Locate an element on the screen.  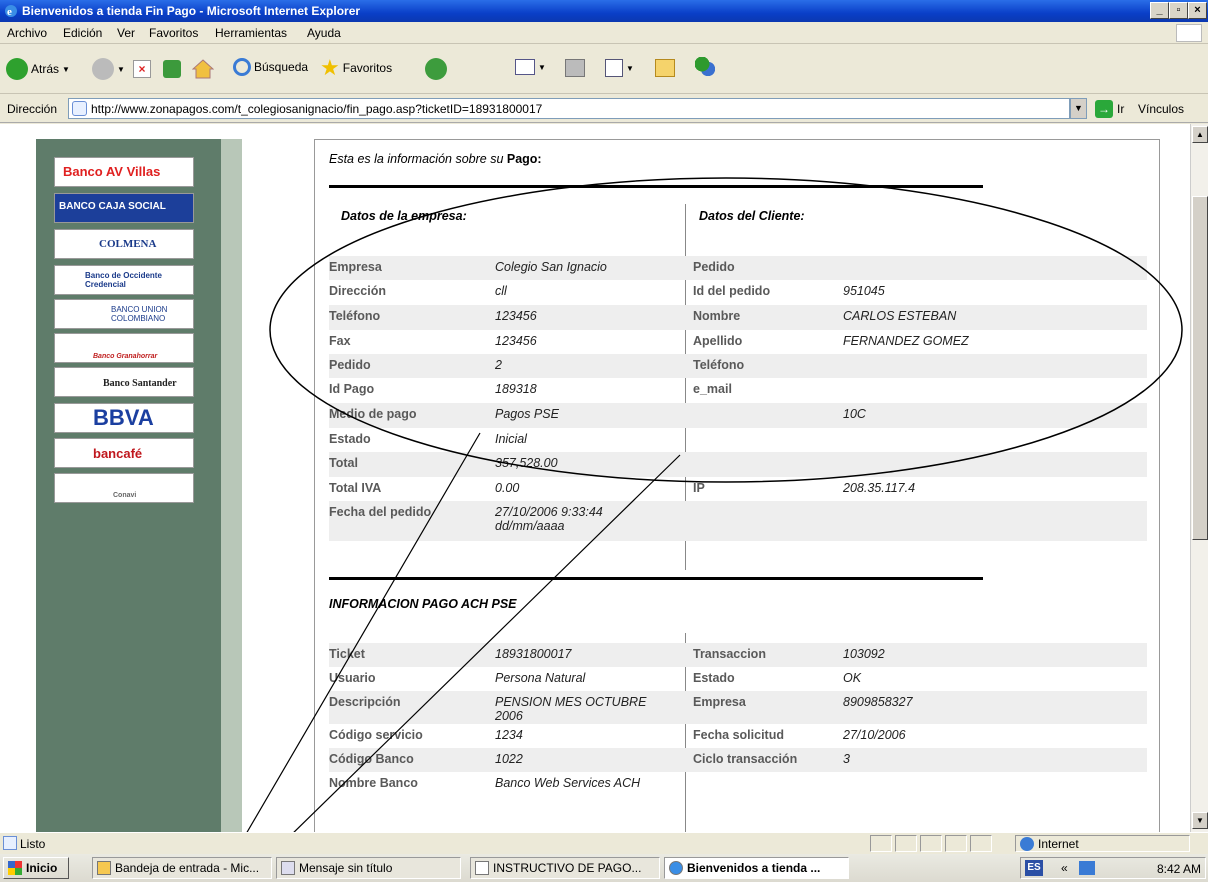
table-row: Dirección cll Id del pedido 951045 is located at coordinates (738, 292).